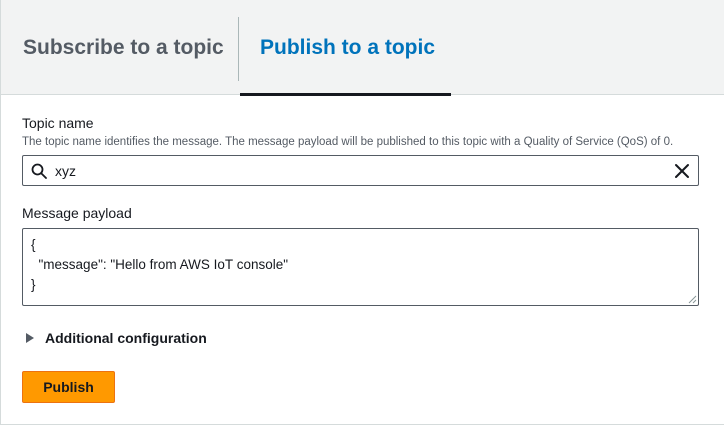  I want to click on search-icon, so click(39, 171).